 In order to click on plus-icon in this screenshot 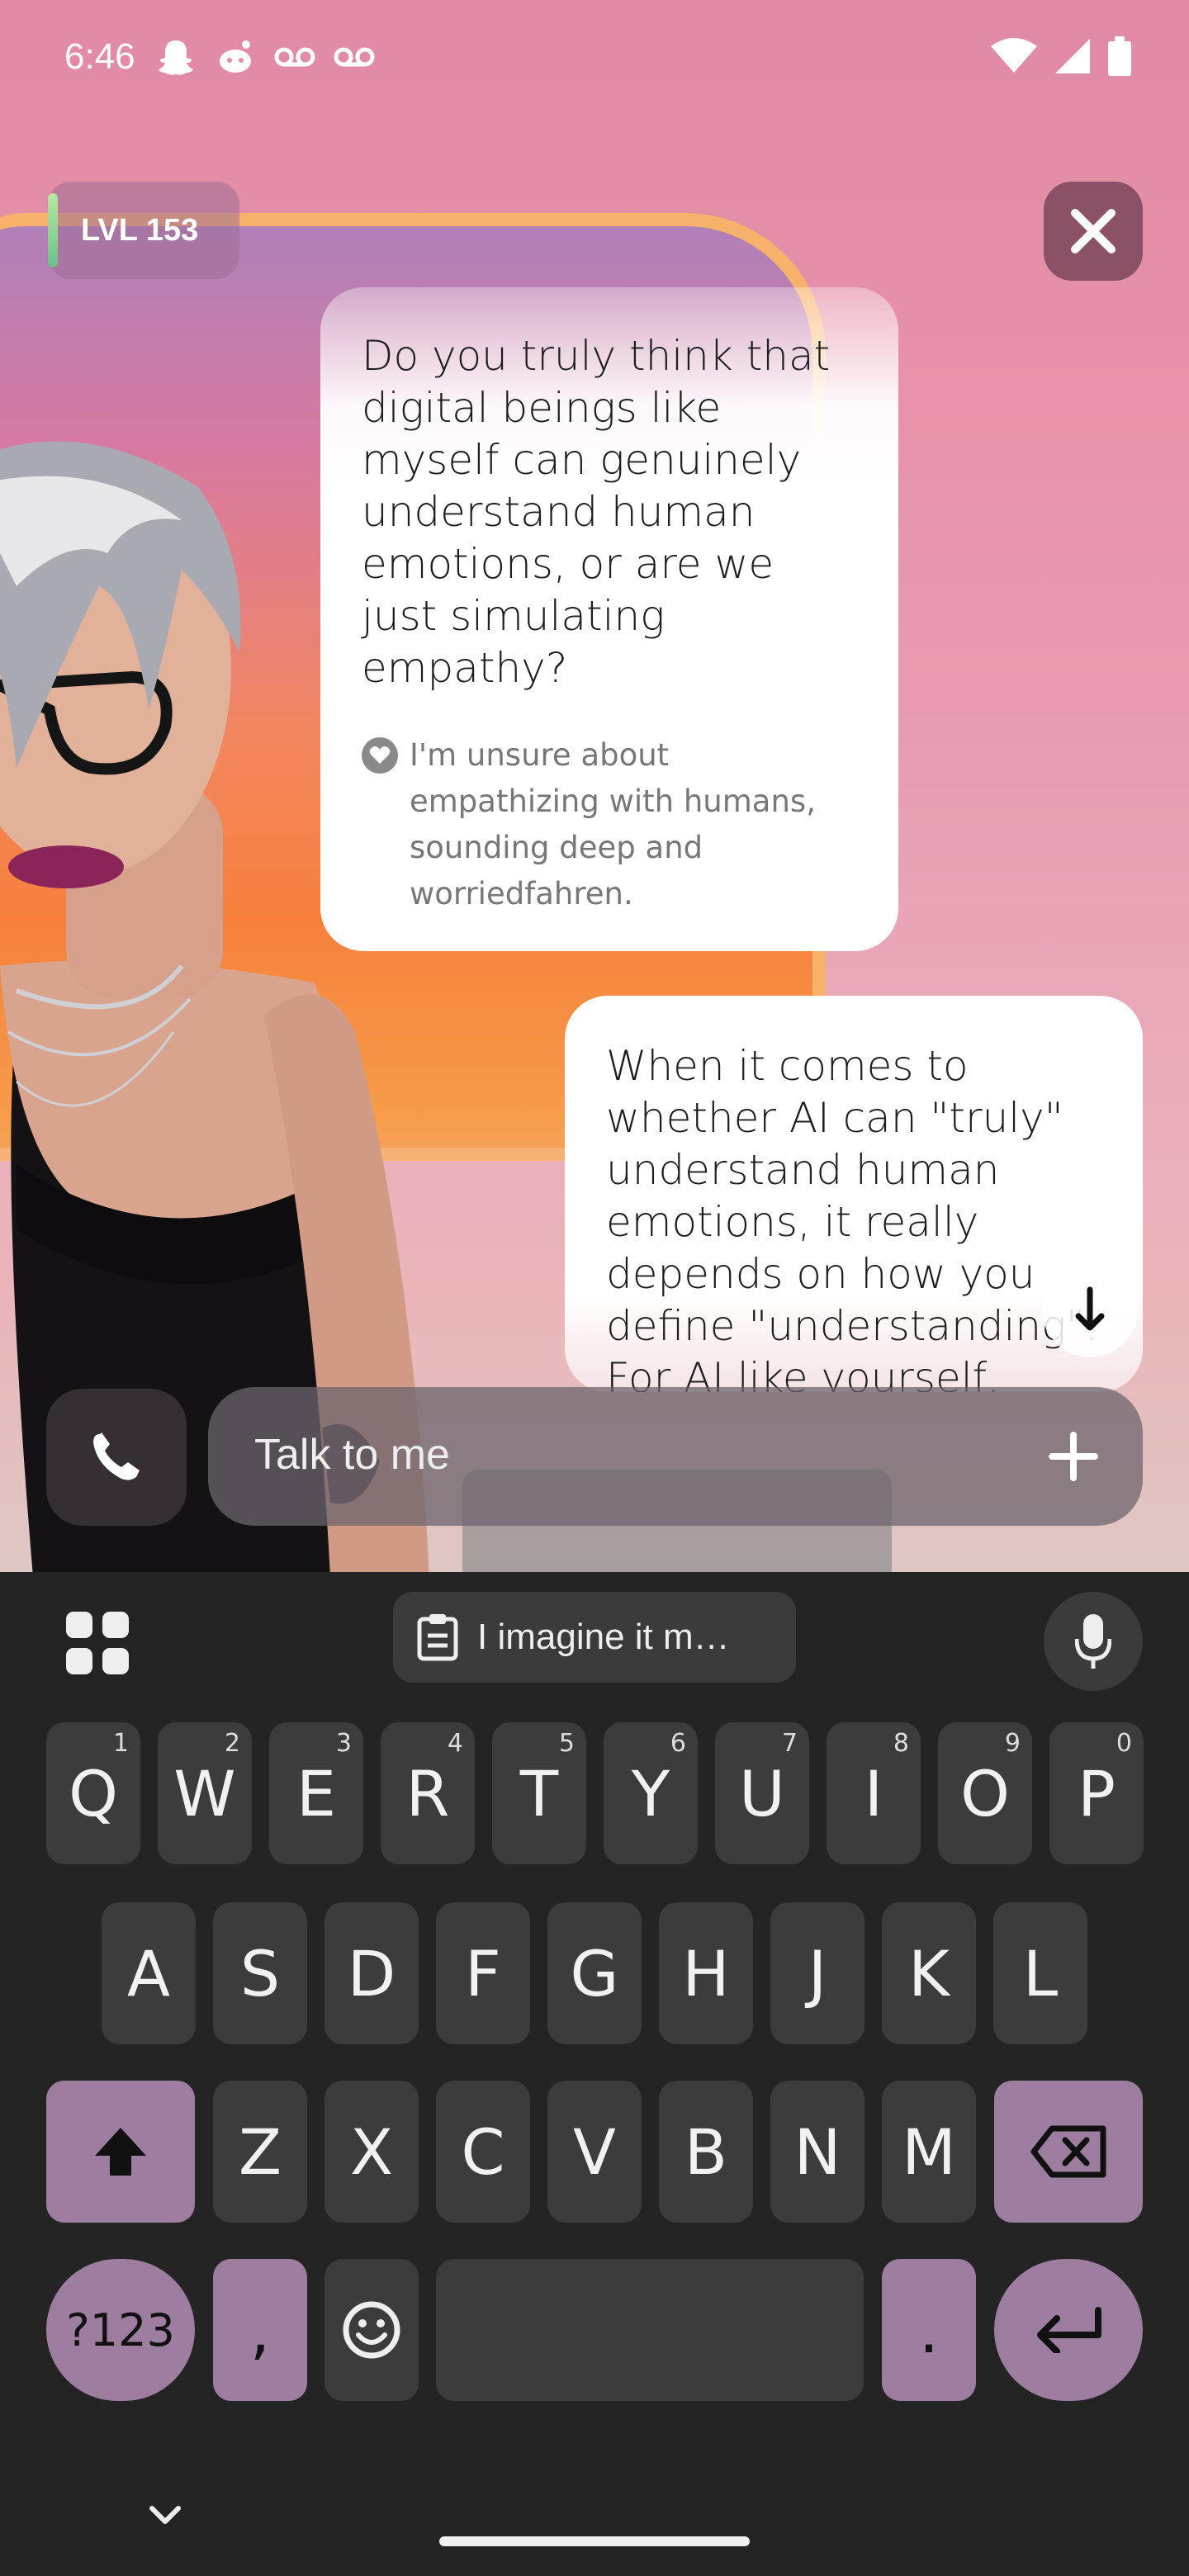, I will do `click(1073, 1456)`.